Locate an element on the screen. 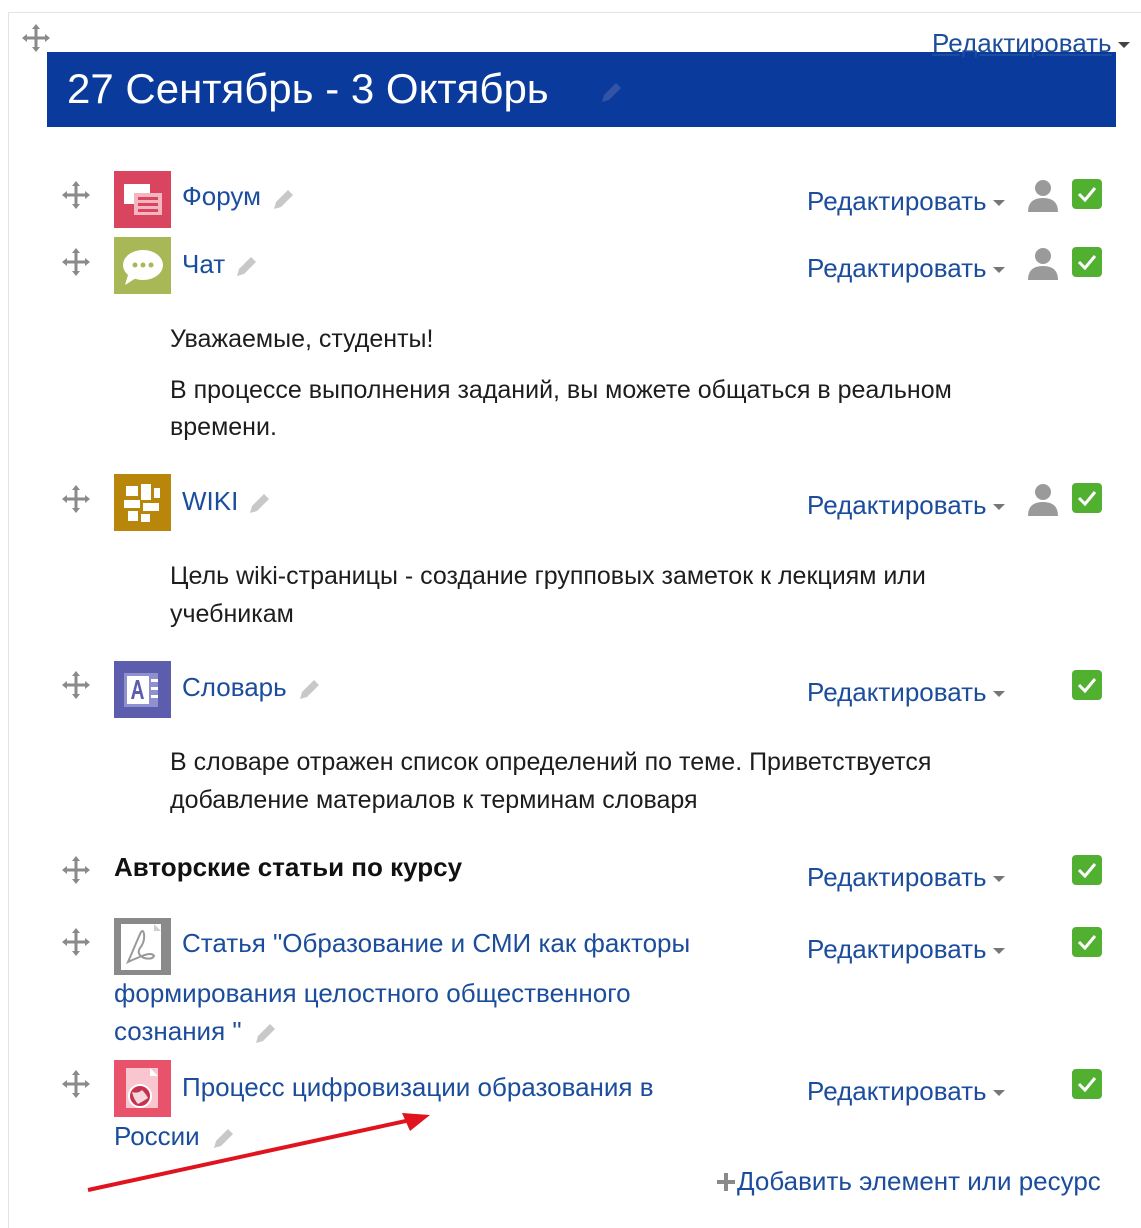  edit-menu-pdf-resource: Редактировать is located at coordinates (906, 949).